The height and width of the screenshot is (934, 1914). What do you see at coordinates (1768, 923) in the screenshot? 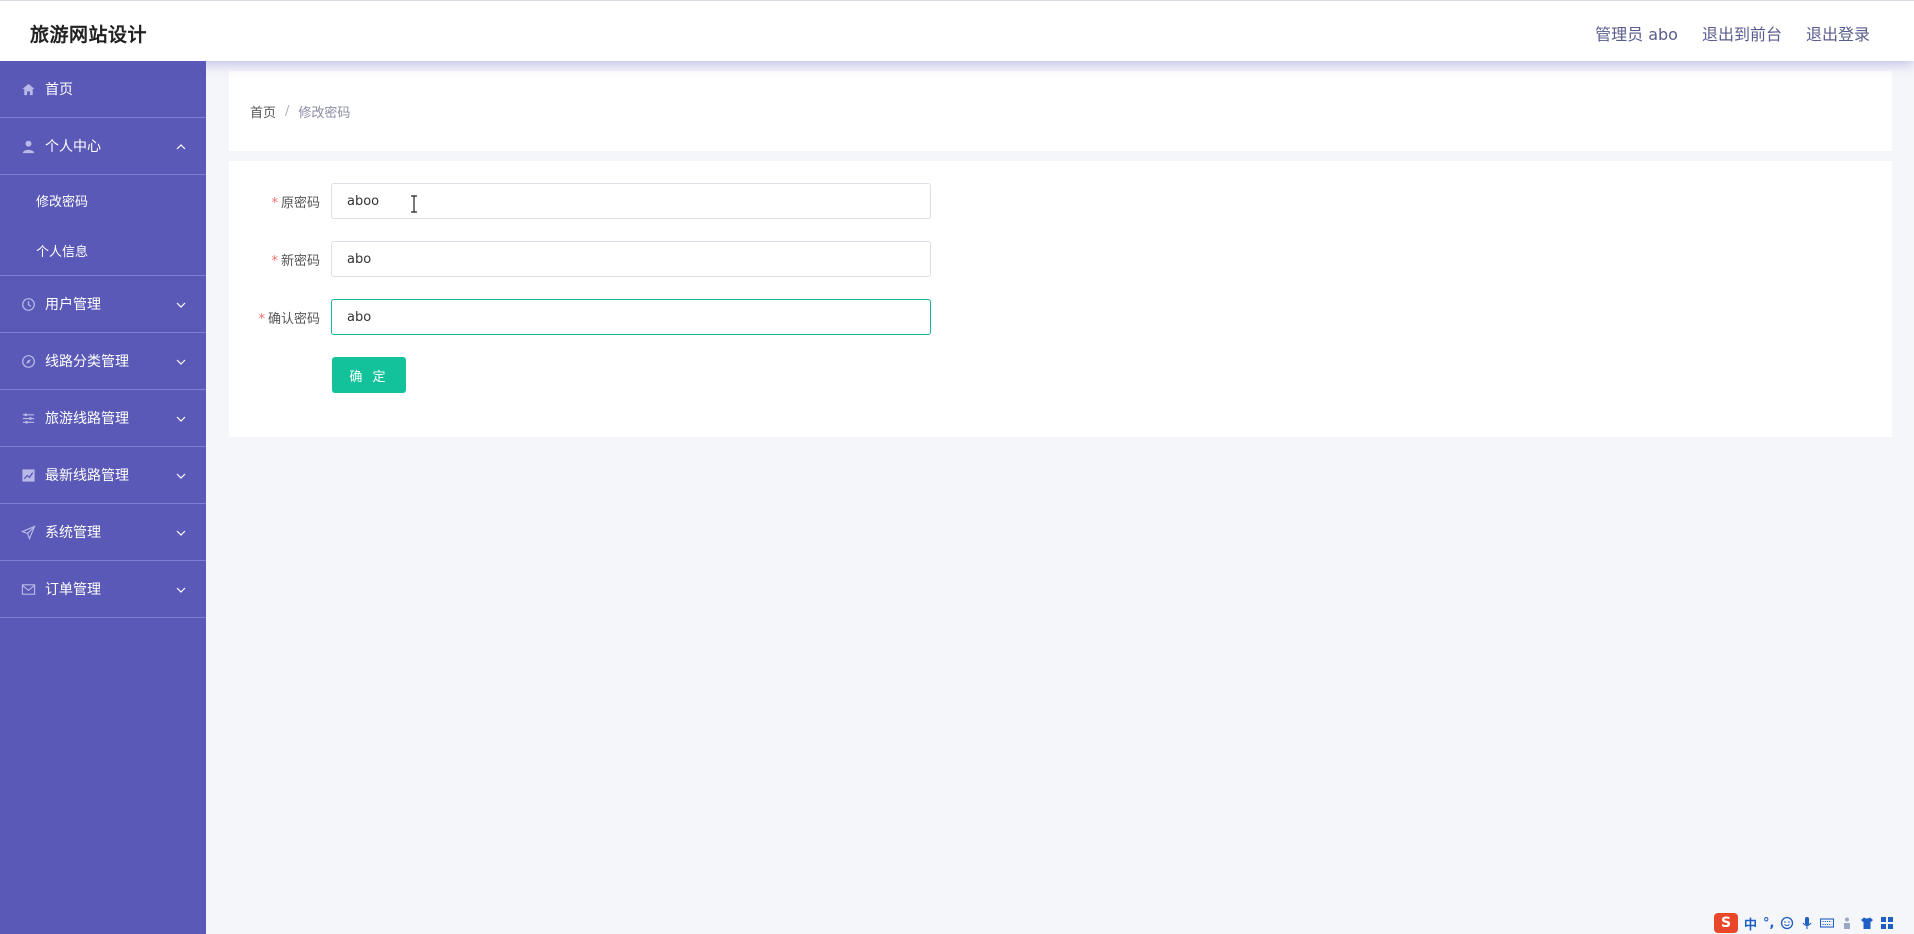
I see `ime-punctuation-toggle: °,` at bounding box center [1768, 923].